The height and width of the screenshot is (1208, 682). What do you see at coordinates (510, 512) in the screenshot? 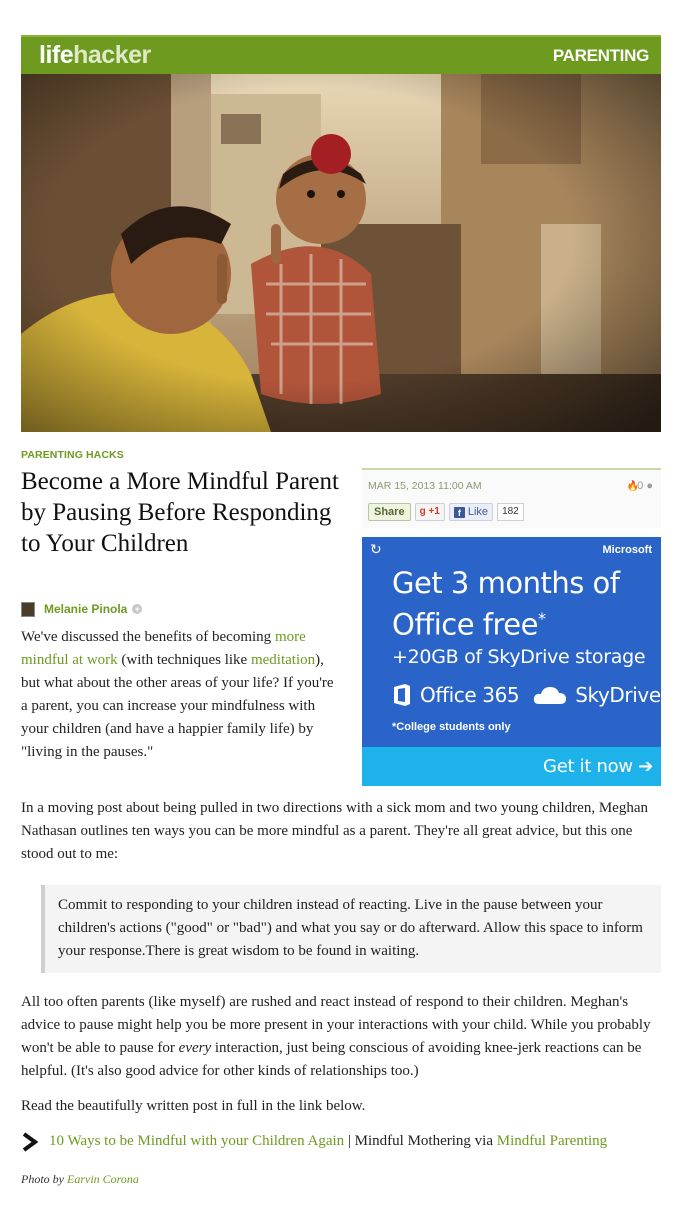
I see `like-count: 182` at bounding box center [510, 512].